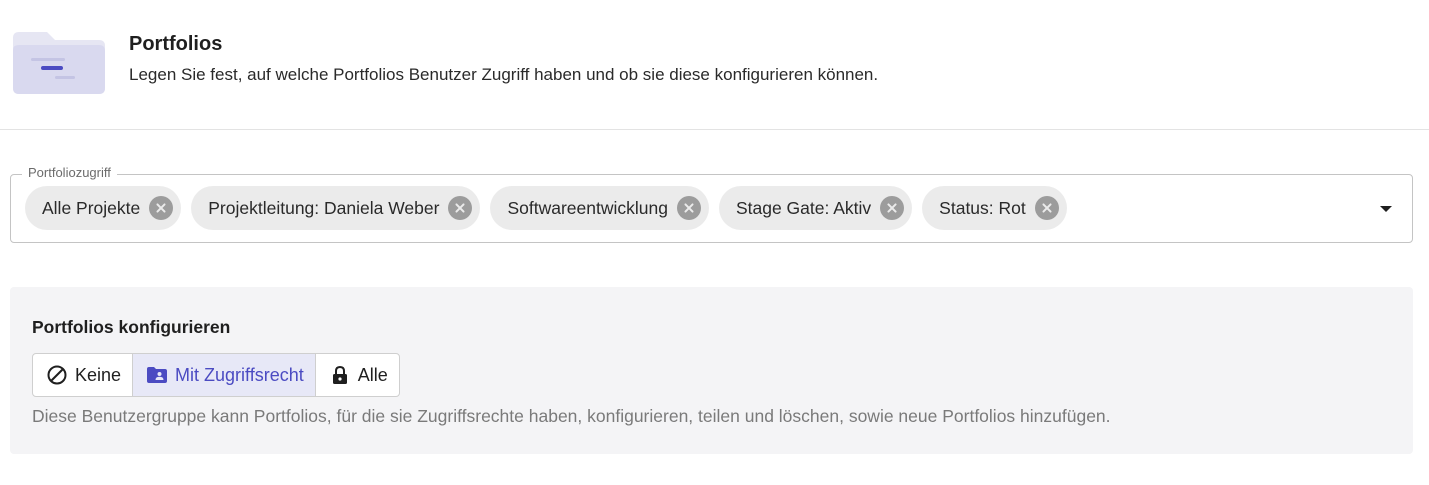 The image size is (1429, 485). Describe the element at coordinates (1386, 209) in the screenshot. I see `dropdown-arrow-icon` at that location.